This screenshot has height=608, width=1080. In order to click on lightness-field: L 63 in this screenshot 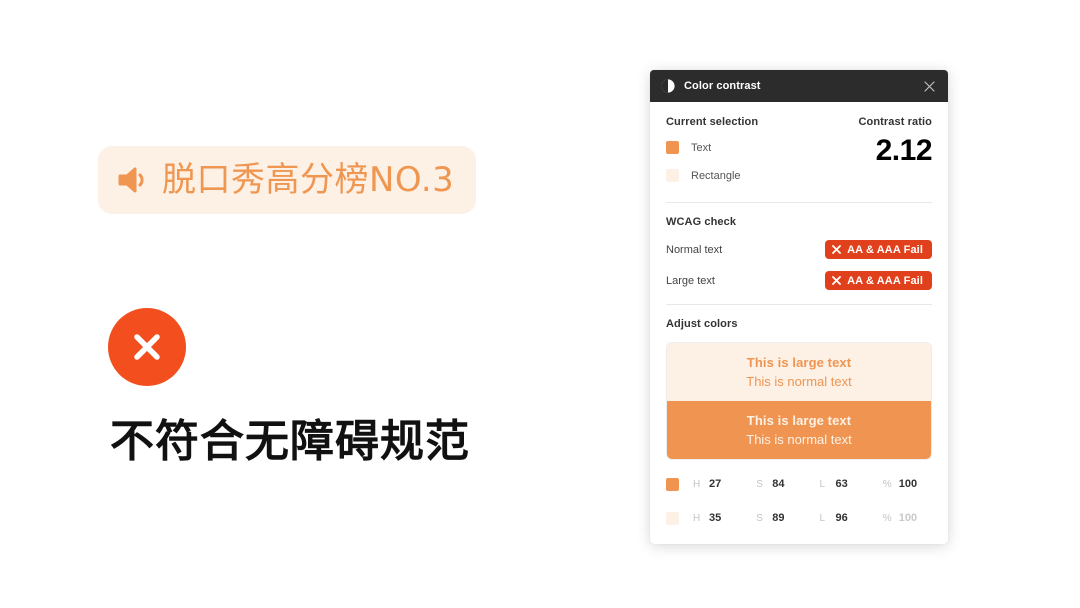, I will do `click(844, 484)`.